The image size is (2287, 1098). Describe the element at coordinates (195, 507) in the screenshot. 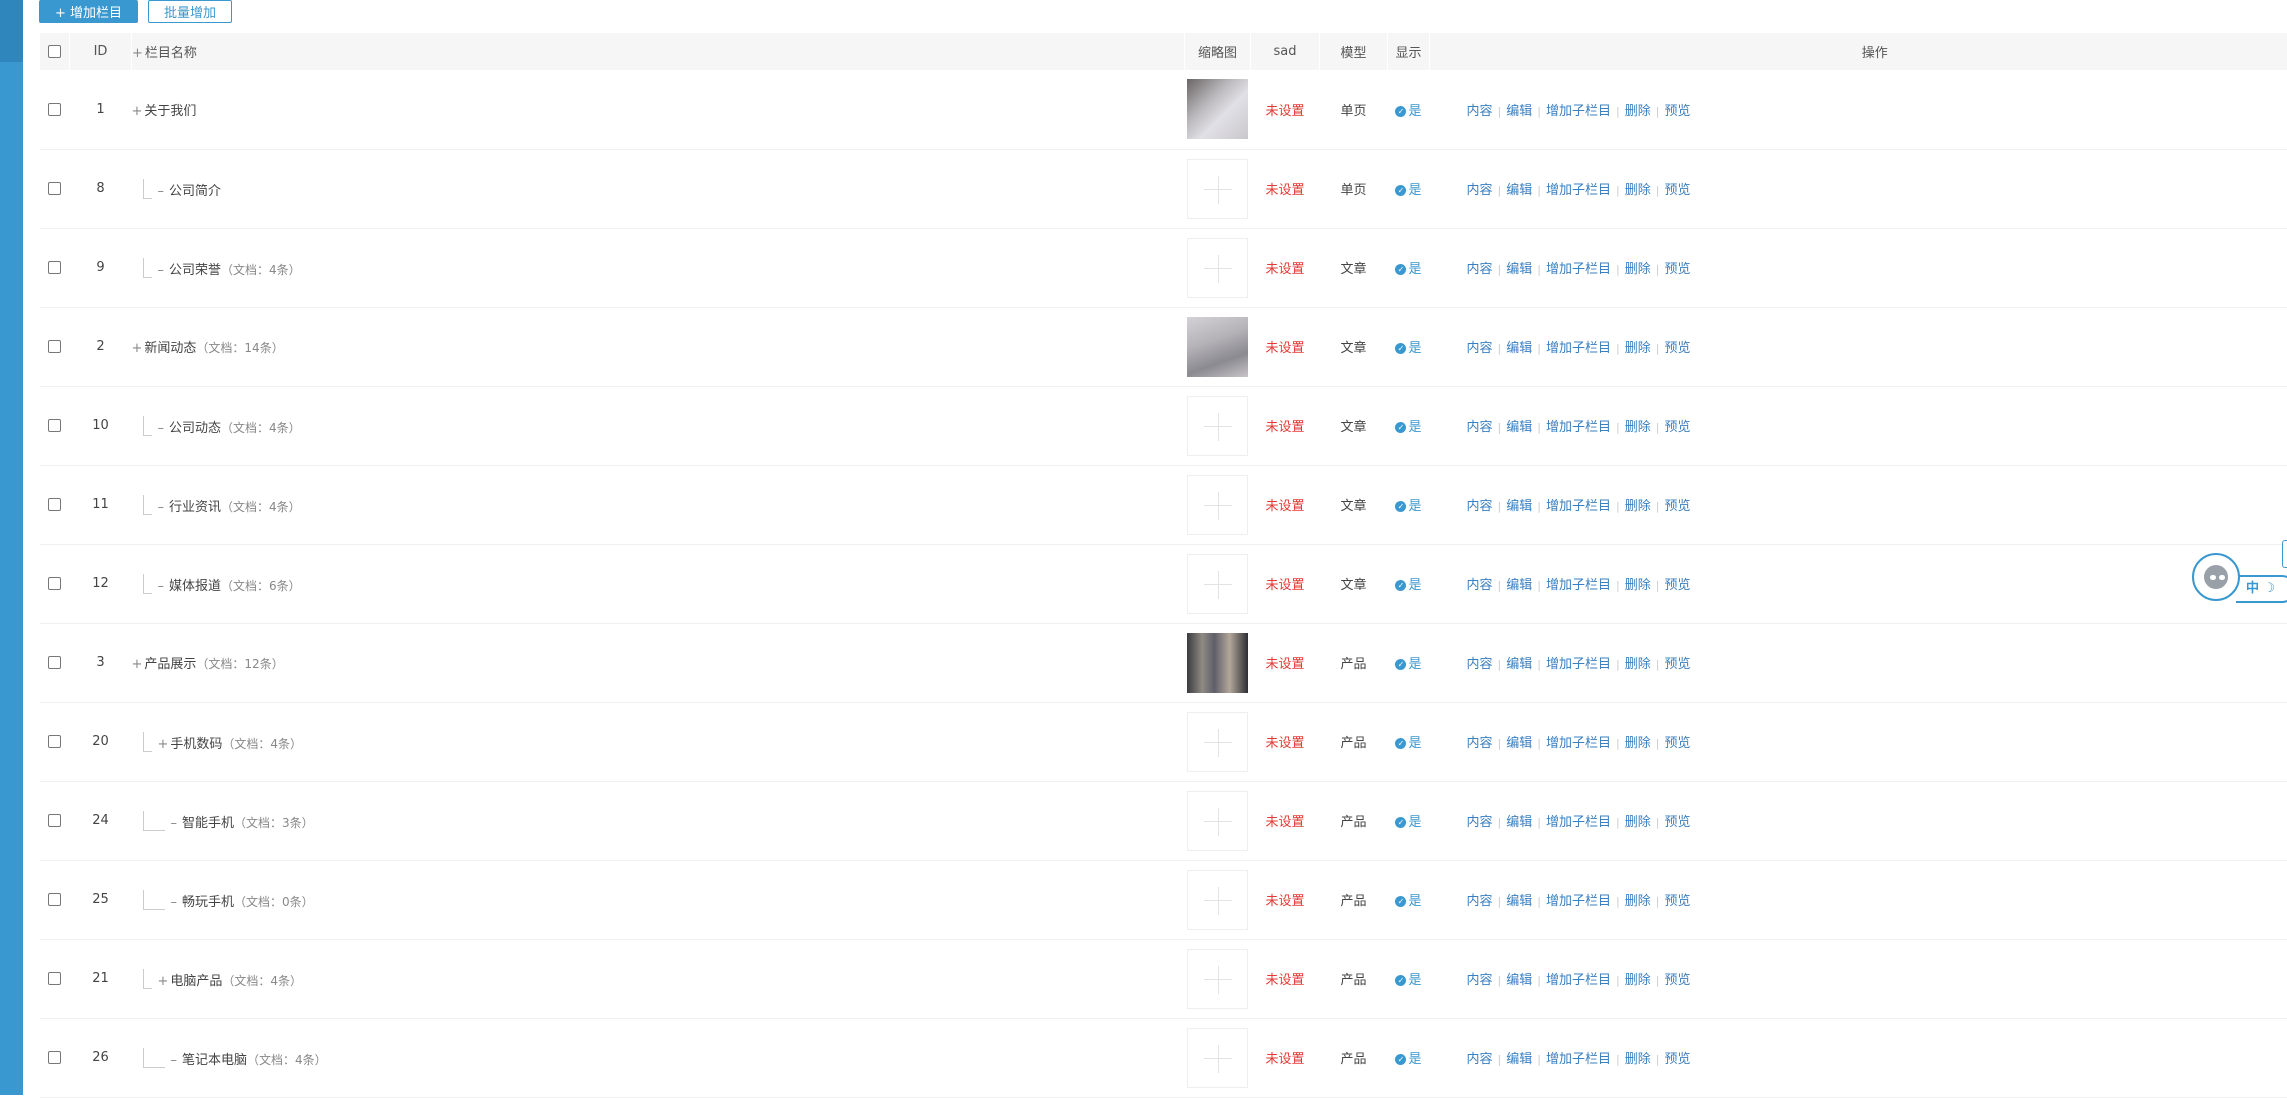

I see `column-name: 行业资讯` at that location.